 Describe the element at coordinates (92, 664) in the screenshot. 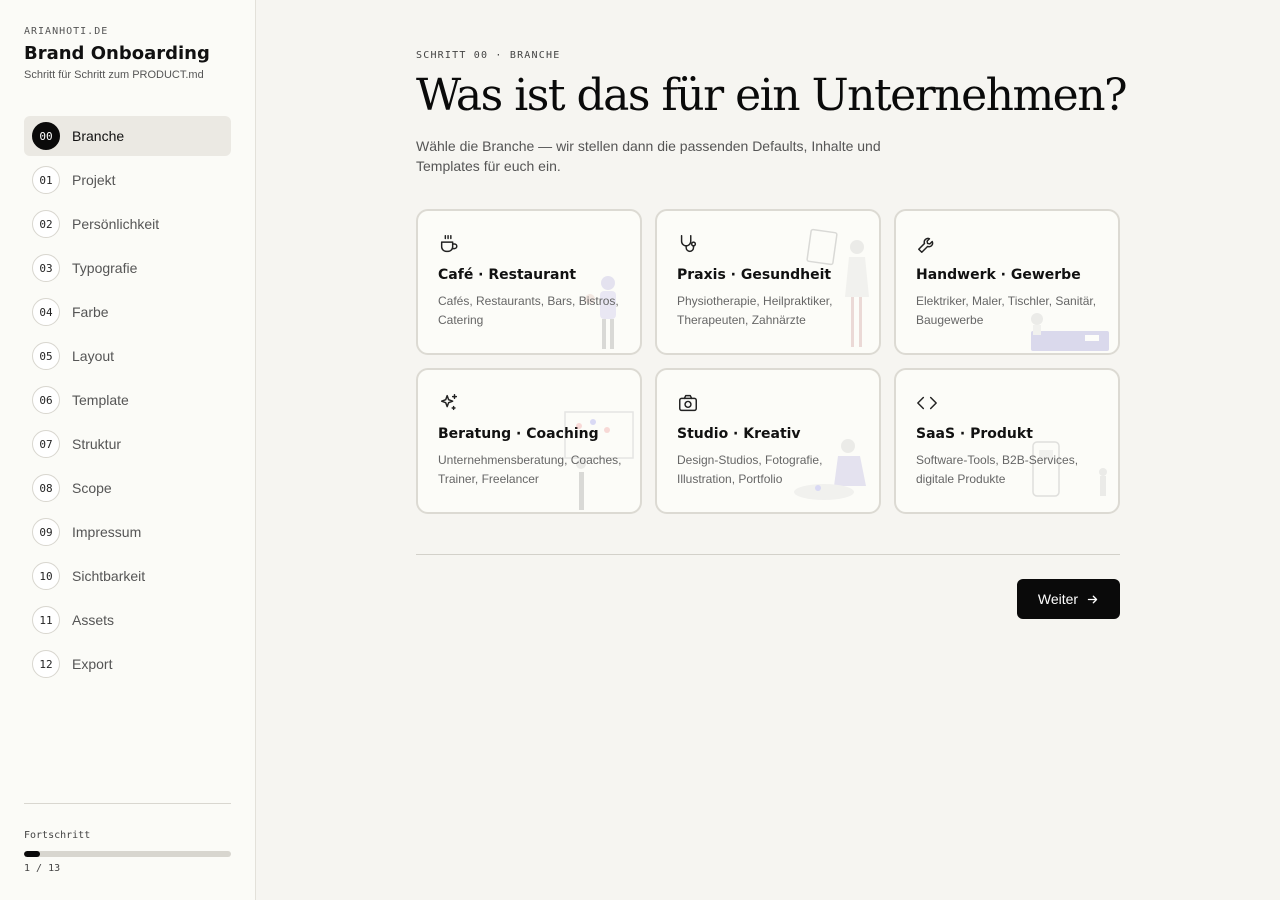

I see `step-label: Export` at that location.